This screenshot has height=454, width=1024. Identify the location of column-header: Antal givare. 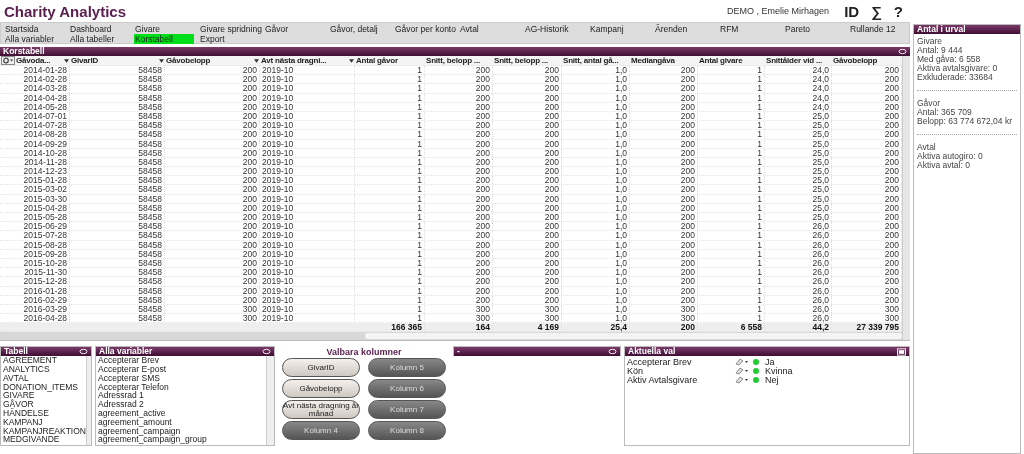
(731, 60).